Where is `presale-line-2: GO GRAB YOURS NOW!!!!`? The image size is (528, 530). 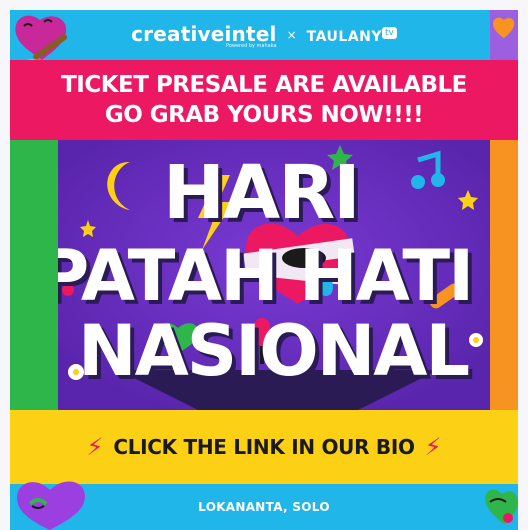
presale-line-2: GO GRAB YOURS NOW!!!! is located at coordinates (264, 115).